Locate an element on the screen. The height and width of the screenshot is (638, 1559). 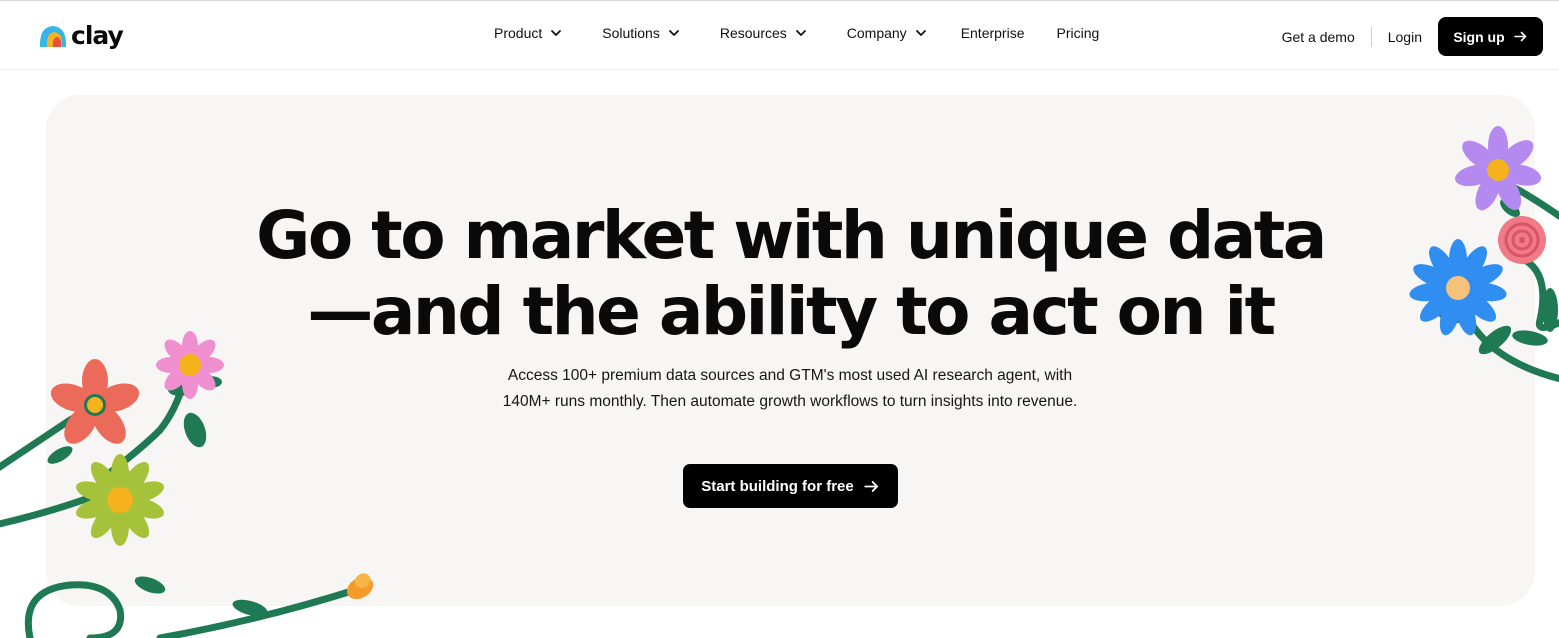
nav-divider is located at coordinates (1371, 36).